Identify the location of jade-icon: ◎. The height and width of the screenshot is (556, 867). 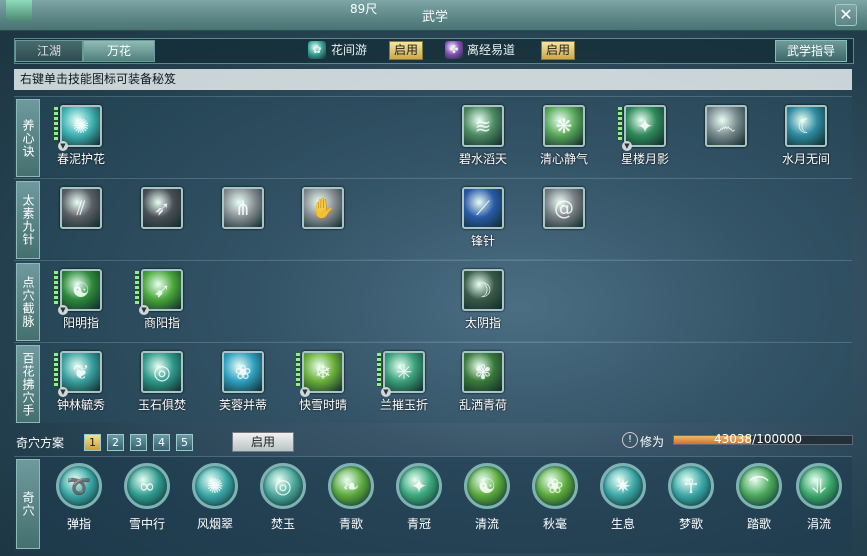
(162, 372).